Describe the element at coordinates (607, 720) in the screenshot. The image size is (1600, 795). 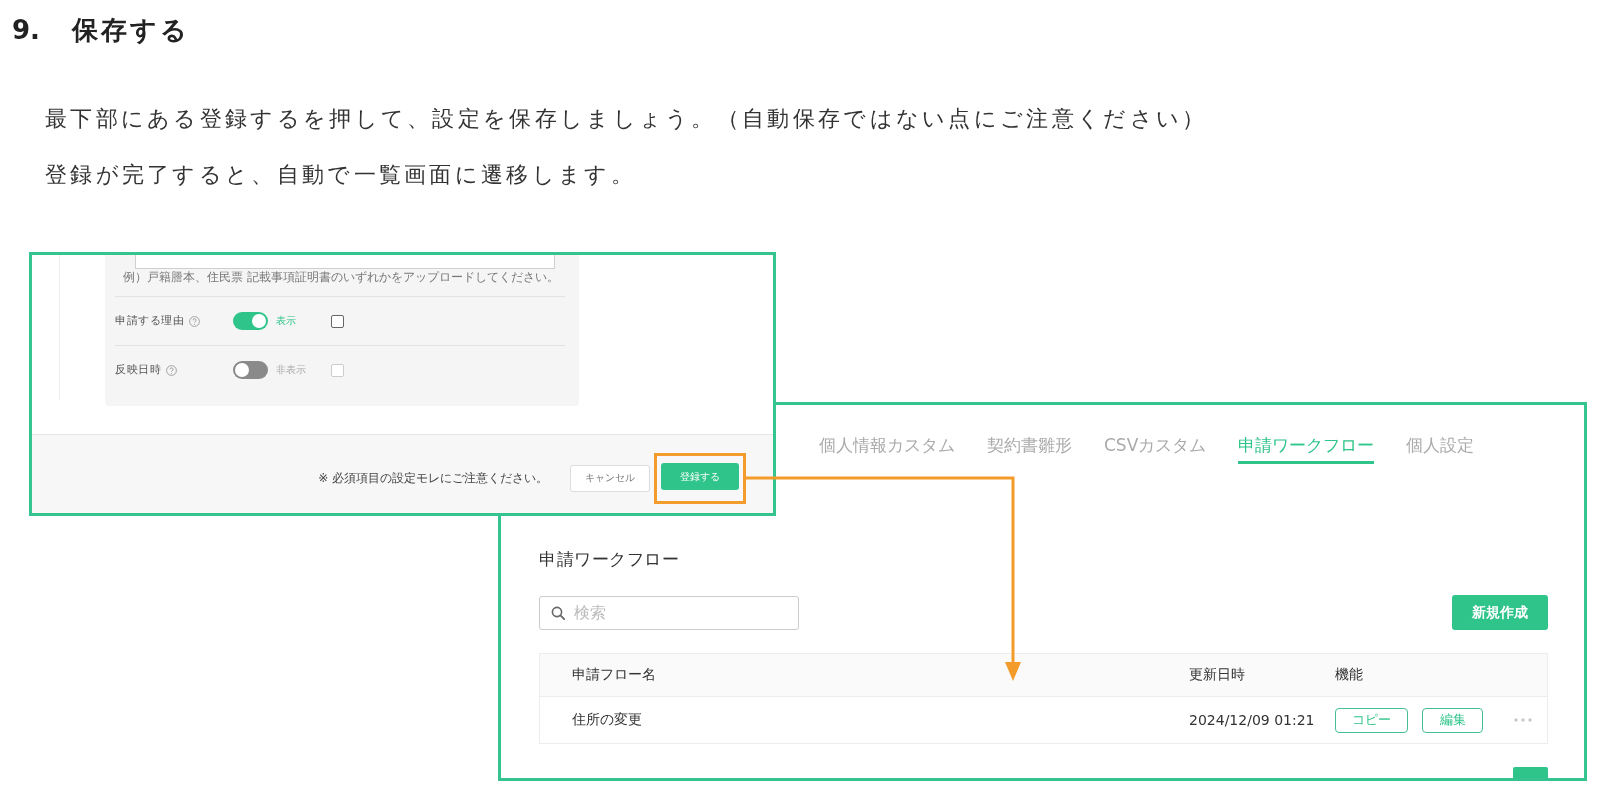
I see `table-cell: 住所の変更` at that location.